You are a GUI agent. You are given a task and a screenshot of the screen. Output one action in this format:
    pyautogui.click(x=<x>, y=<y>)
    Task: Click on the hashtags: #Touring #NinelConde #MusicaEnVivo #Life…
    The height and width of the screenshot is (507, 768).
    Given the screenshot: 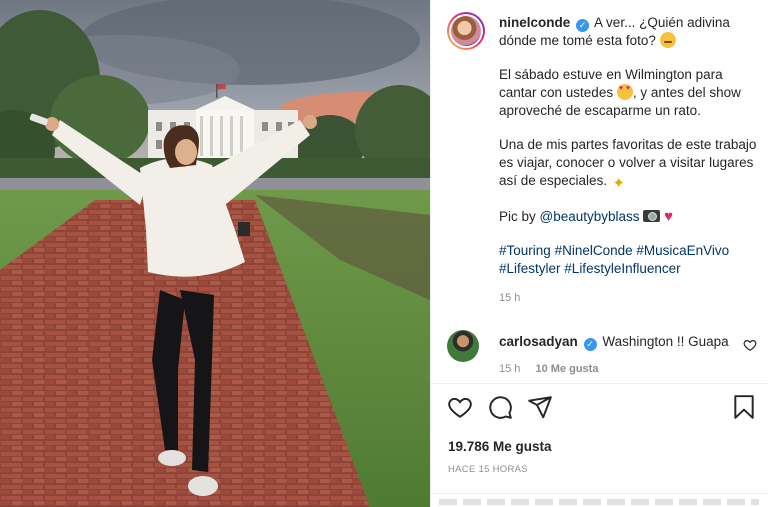 What is the action you would take?
    pyautogui.click(x=628, y=260)
    